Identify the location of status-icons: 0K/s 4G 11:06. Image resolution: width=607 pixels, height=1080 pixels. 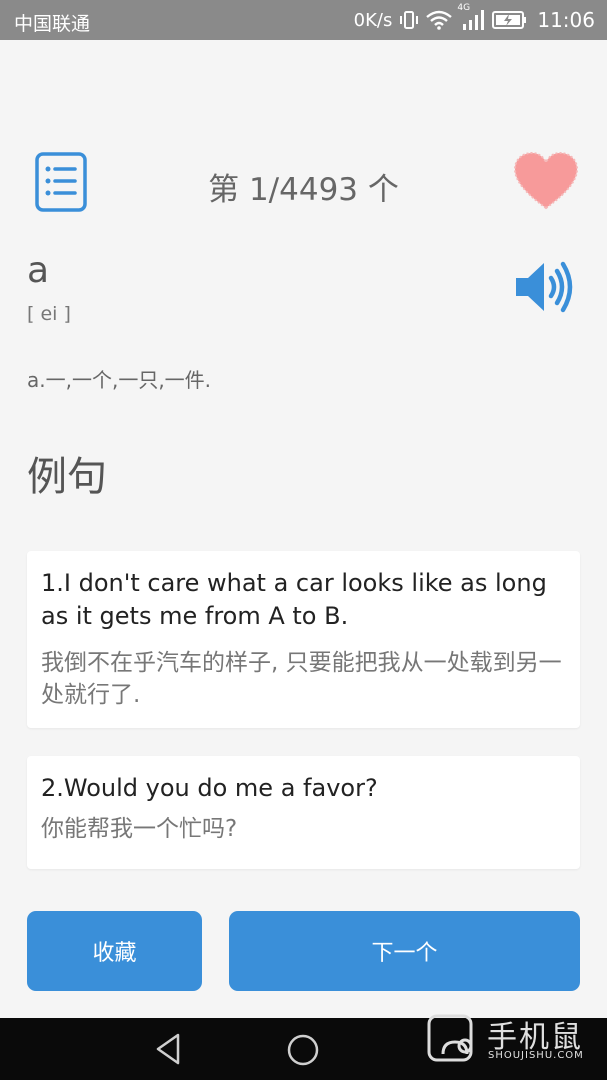
(474, 18).